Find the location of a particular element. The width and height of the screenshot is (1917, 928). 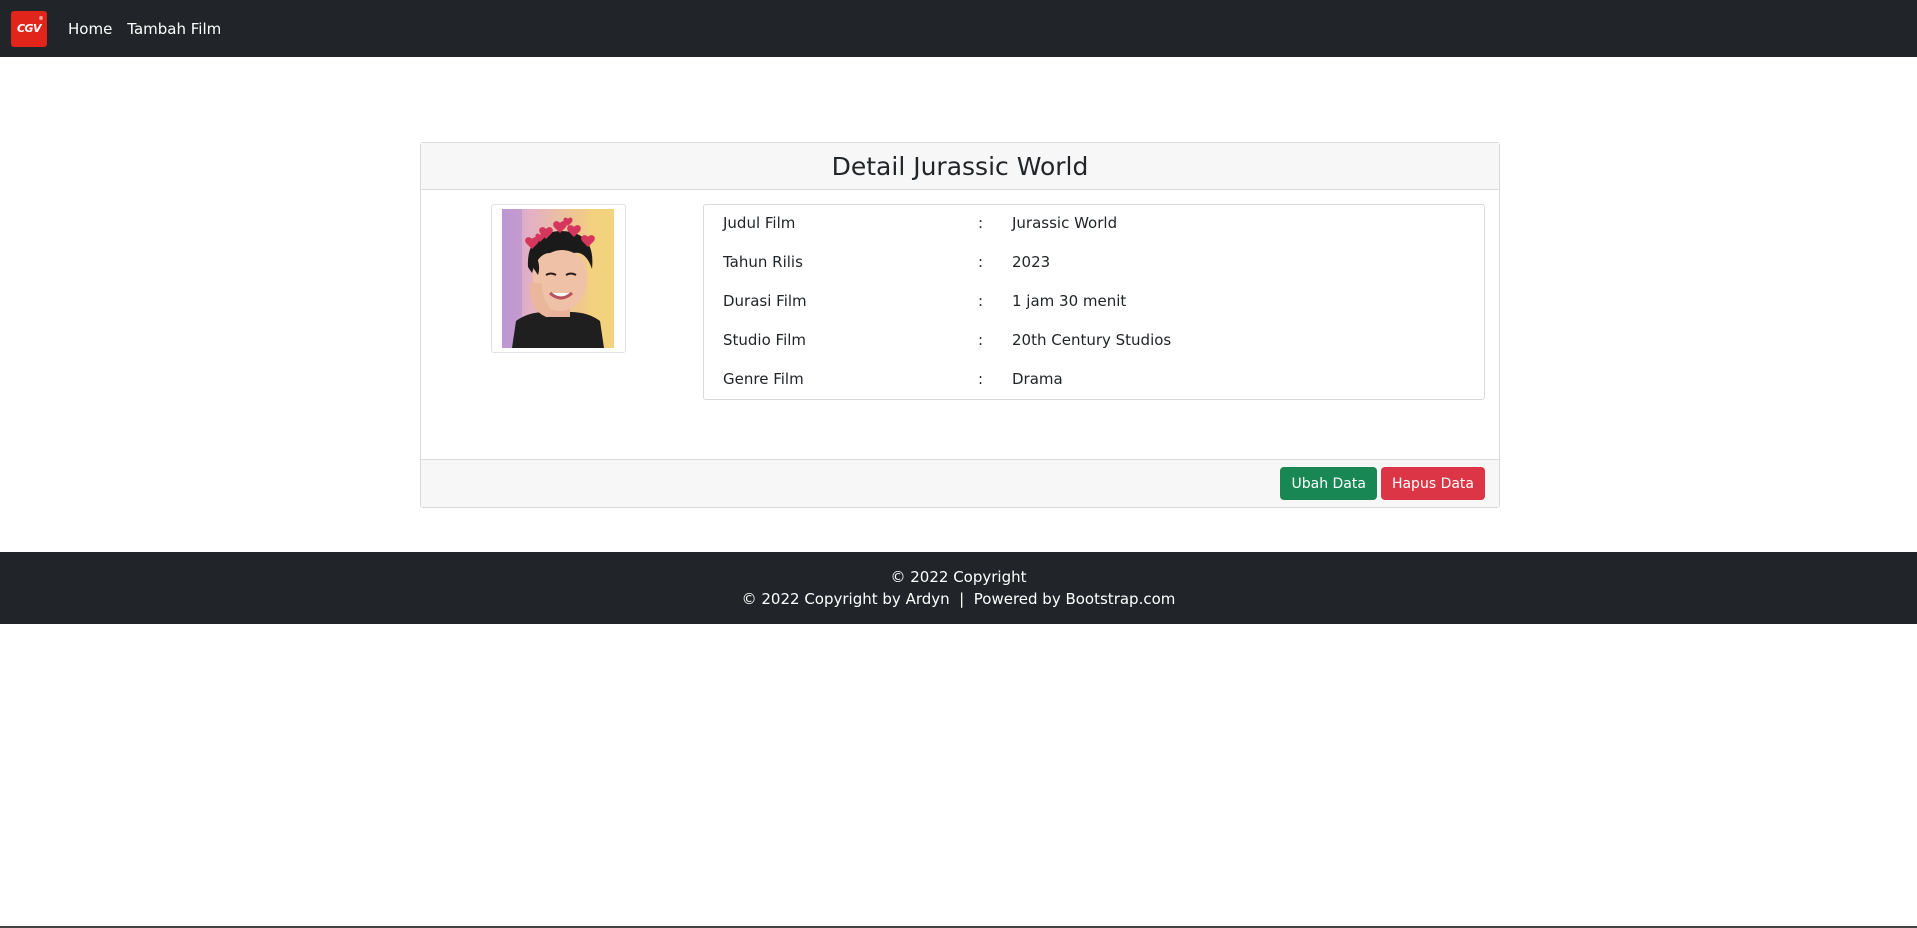

detail-value: 1 jam 30 menit is located at coordinates (1069, 301).